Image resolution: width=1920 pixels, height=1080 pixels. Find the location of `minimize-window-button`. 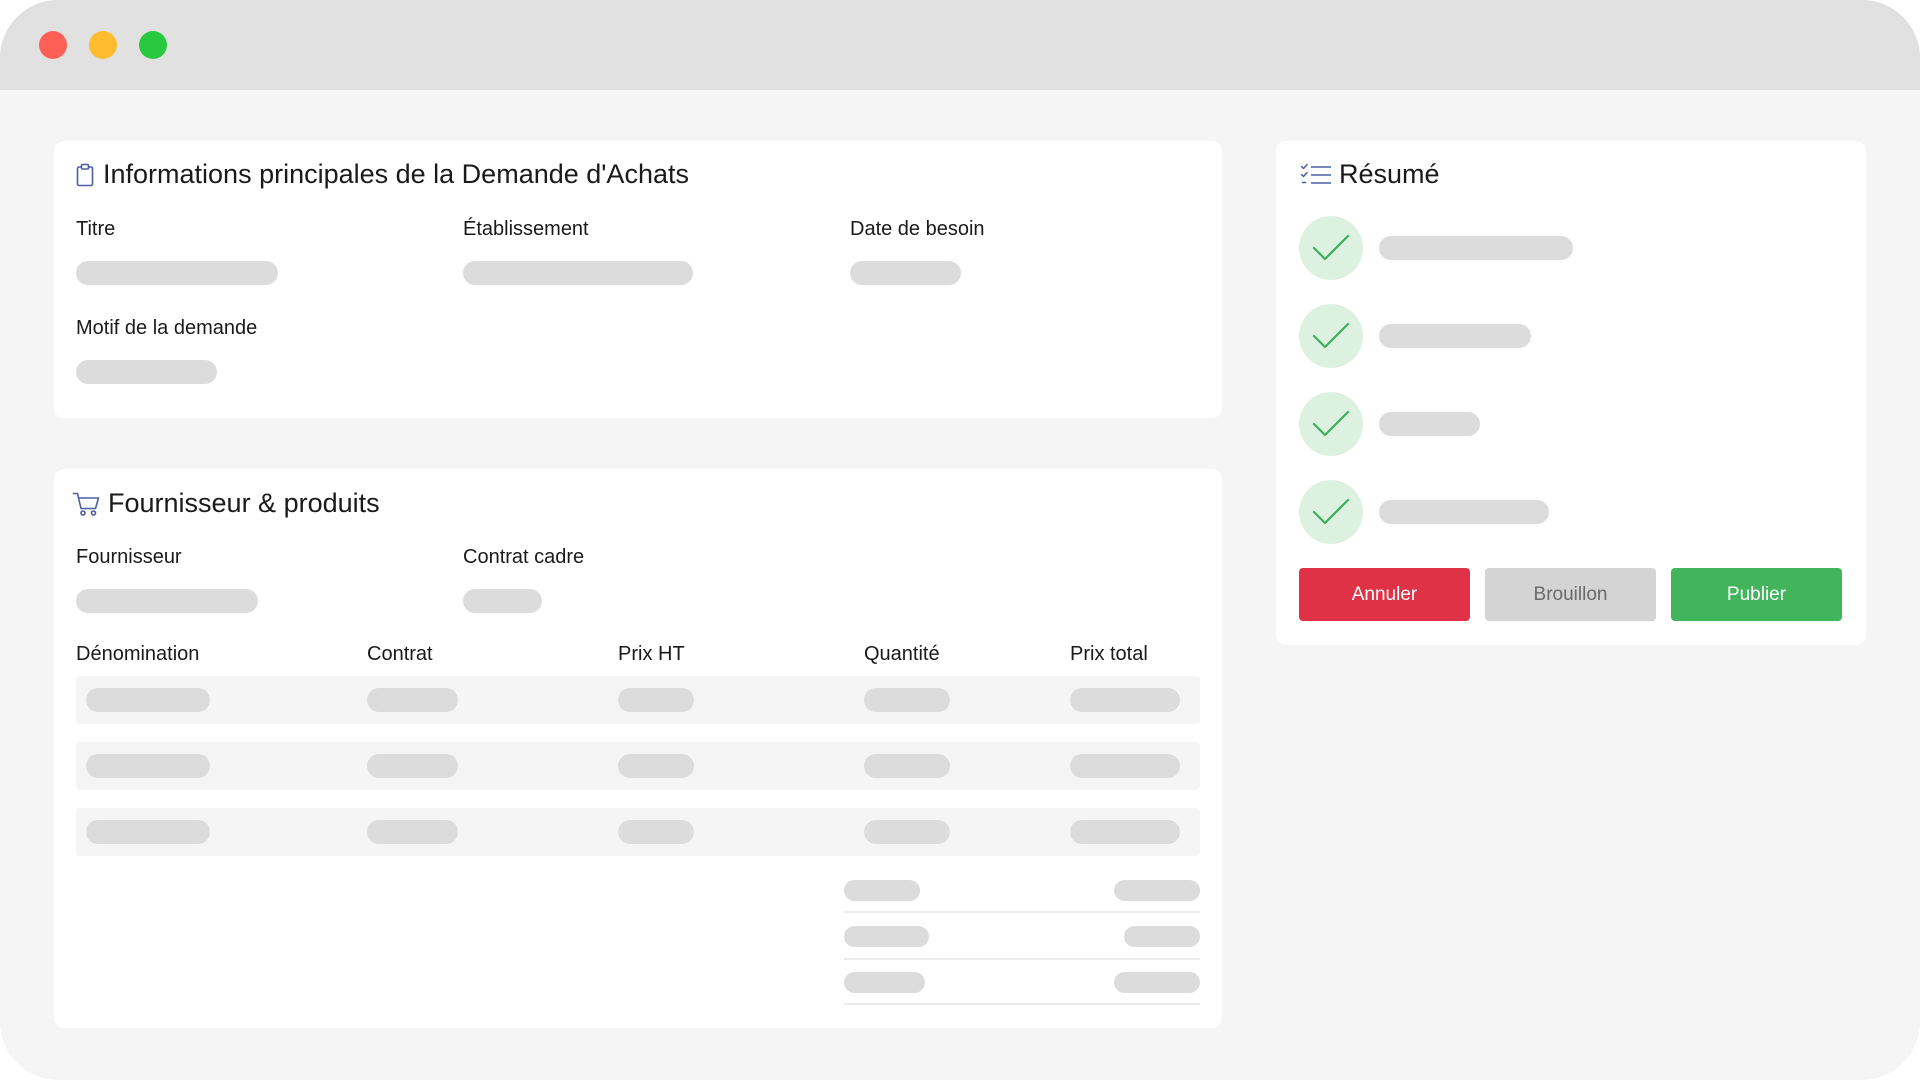

minimize-window-button is located at coordinates (103, 45).